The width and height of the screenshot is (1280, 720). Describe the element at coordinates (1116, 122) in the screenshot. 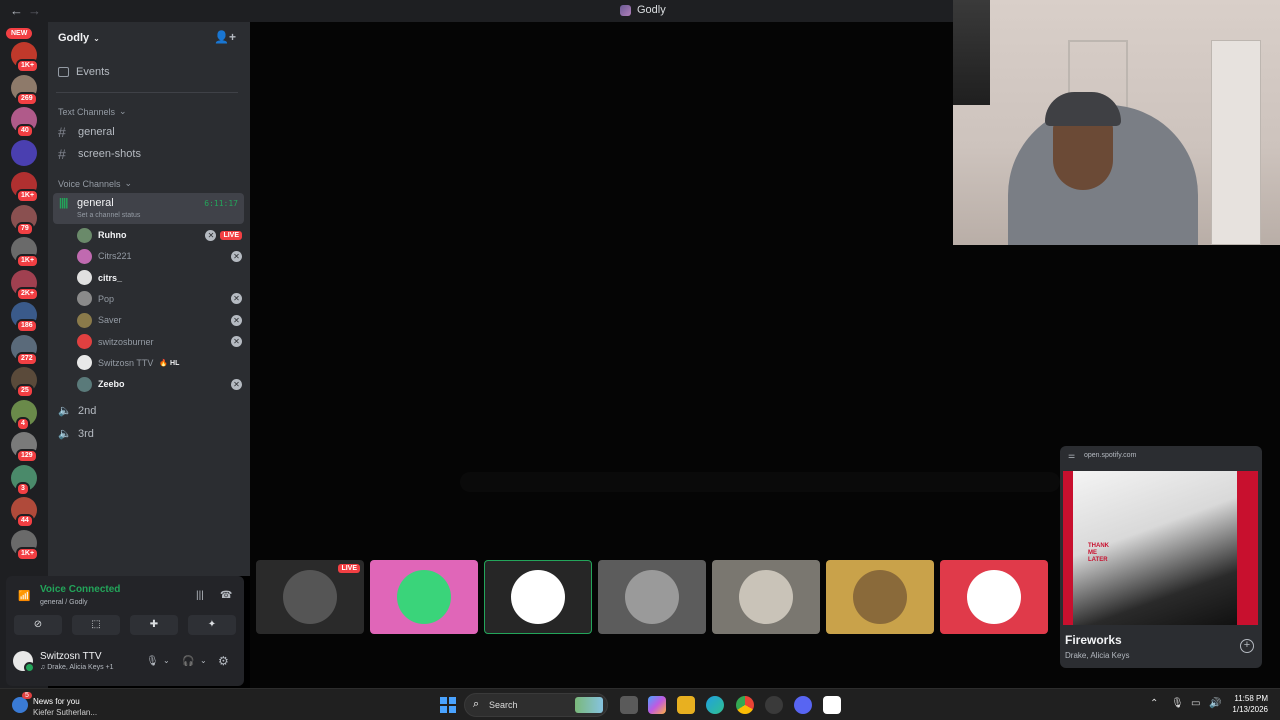

I see `webcam-feed` at that location.